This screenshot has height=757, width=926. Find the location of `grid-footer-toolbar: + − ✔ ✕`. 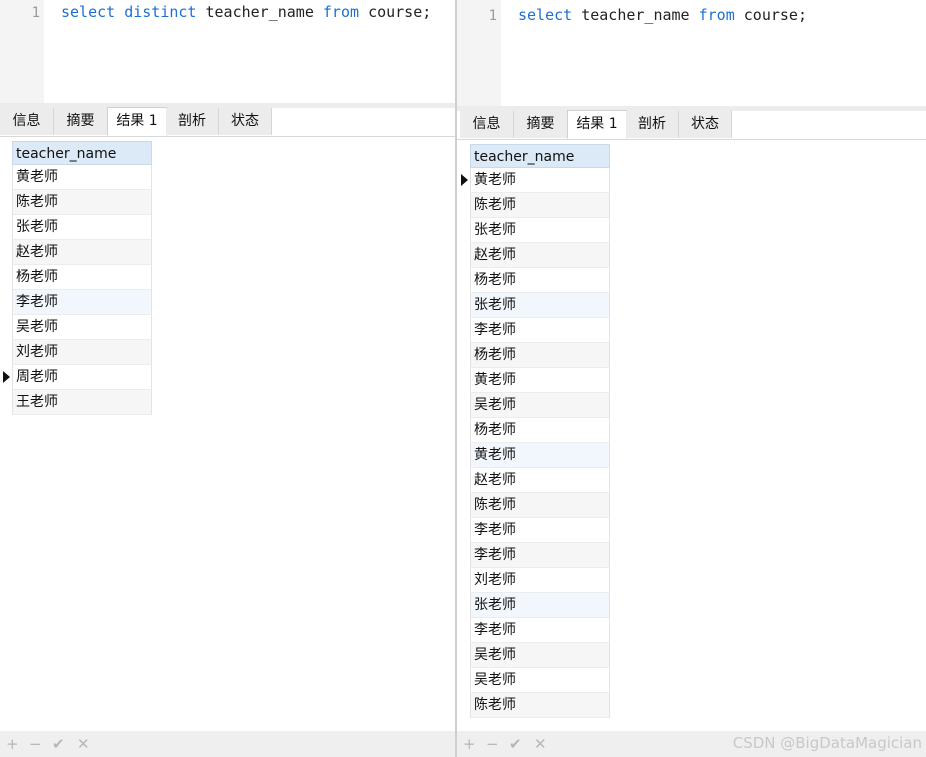

grid-footer-toolbar: + − ✔ ✕ is located at coordinates (227, 744).